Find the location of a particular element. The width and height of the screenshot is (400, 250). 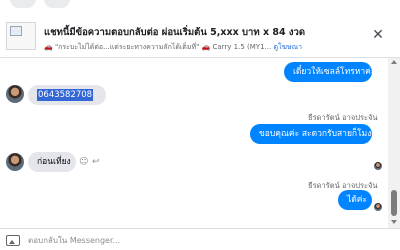

scrollbar is located at coordinates (394, 143).